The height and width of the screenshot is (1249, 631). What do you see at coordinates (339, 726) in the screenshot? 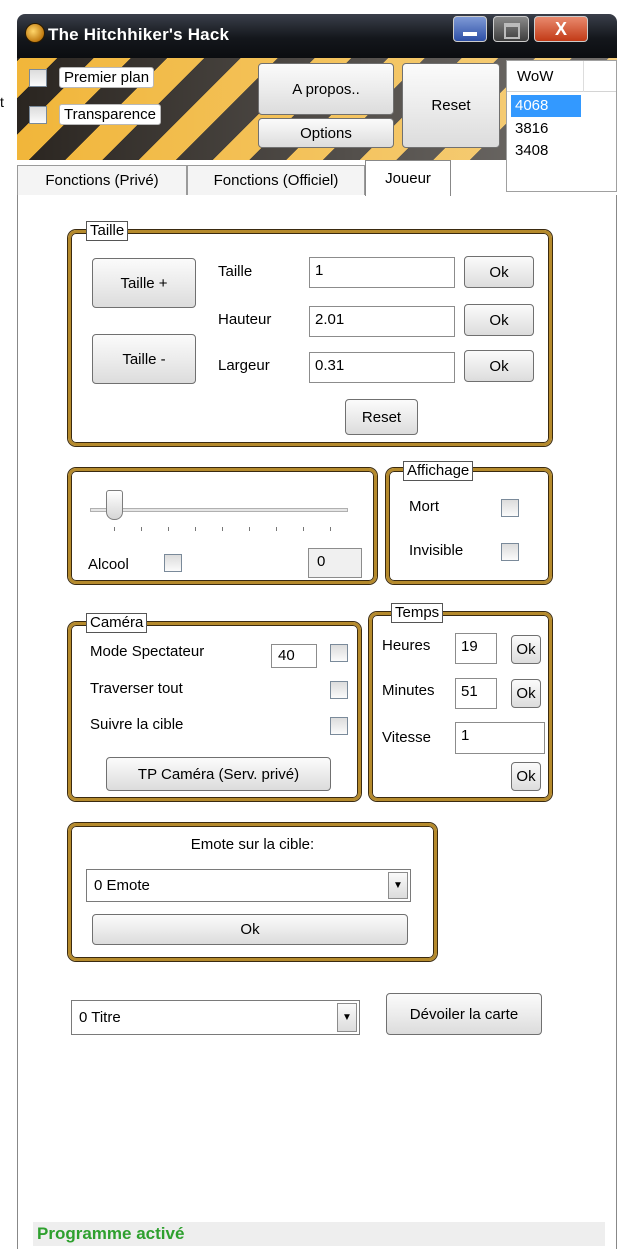
I see `suivre-cible-checkbox` at bounding box center [339, 726].